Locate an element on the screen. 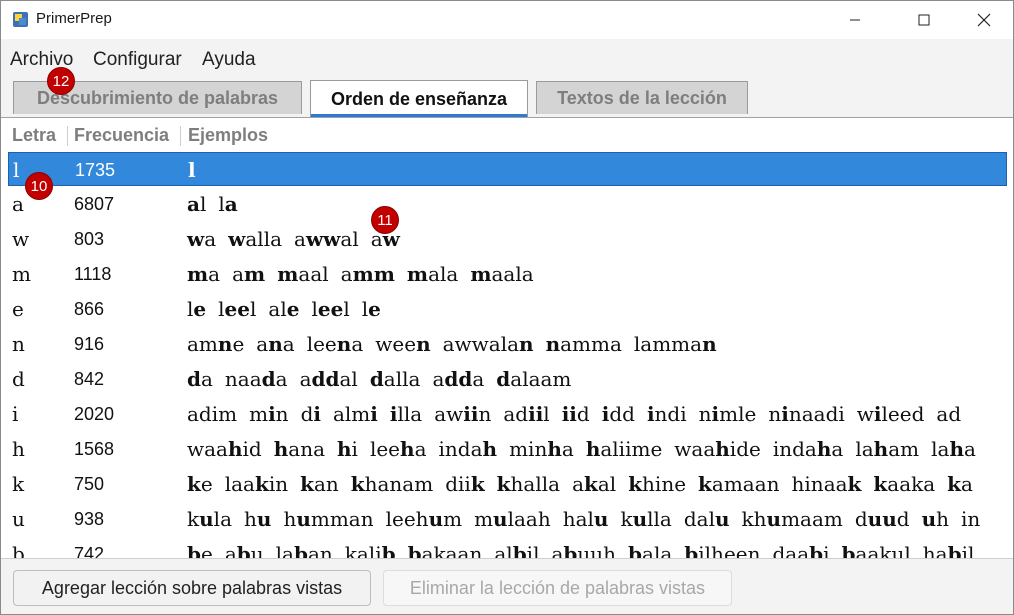  word-prefix: a is located at coordinates (262, 344).